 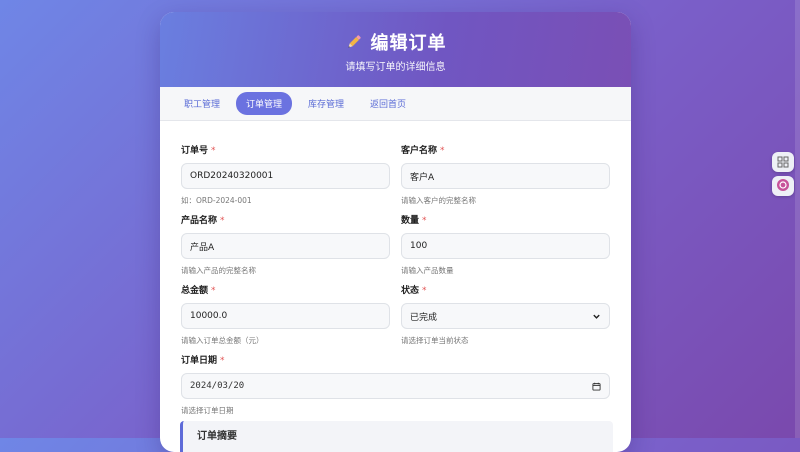 What do you see at coordinates (207, 410) in the screenshot?
I see `date-hint: 请选择订单日期` at bounding box center [207, 410].